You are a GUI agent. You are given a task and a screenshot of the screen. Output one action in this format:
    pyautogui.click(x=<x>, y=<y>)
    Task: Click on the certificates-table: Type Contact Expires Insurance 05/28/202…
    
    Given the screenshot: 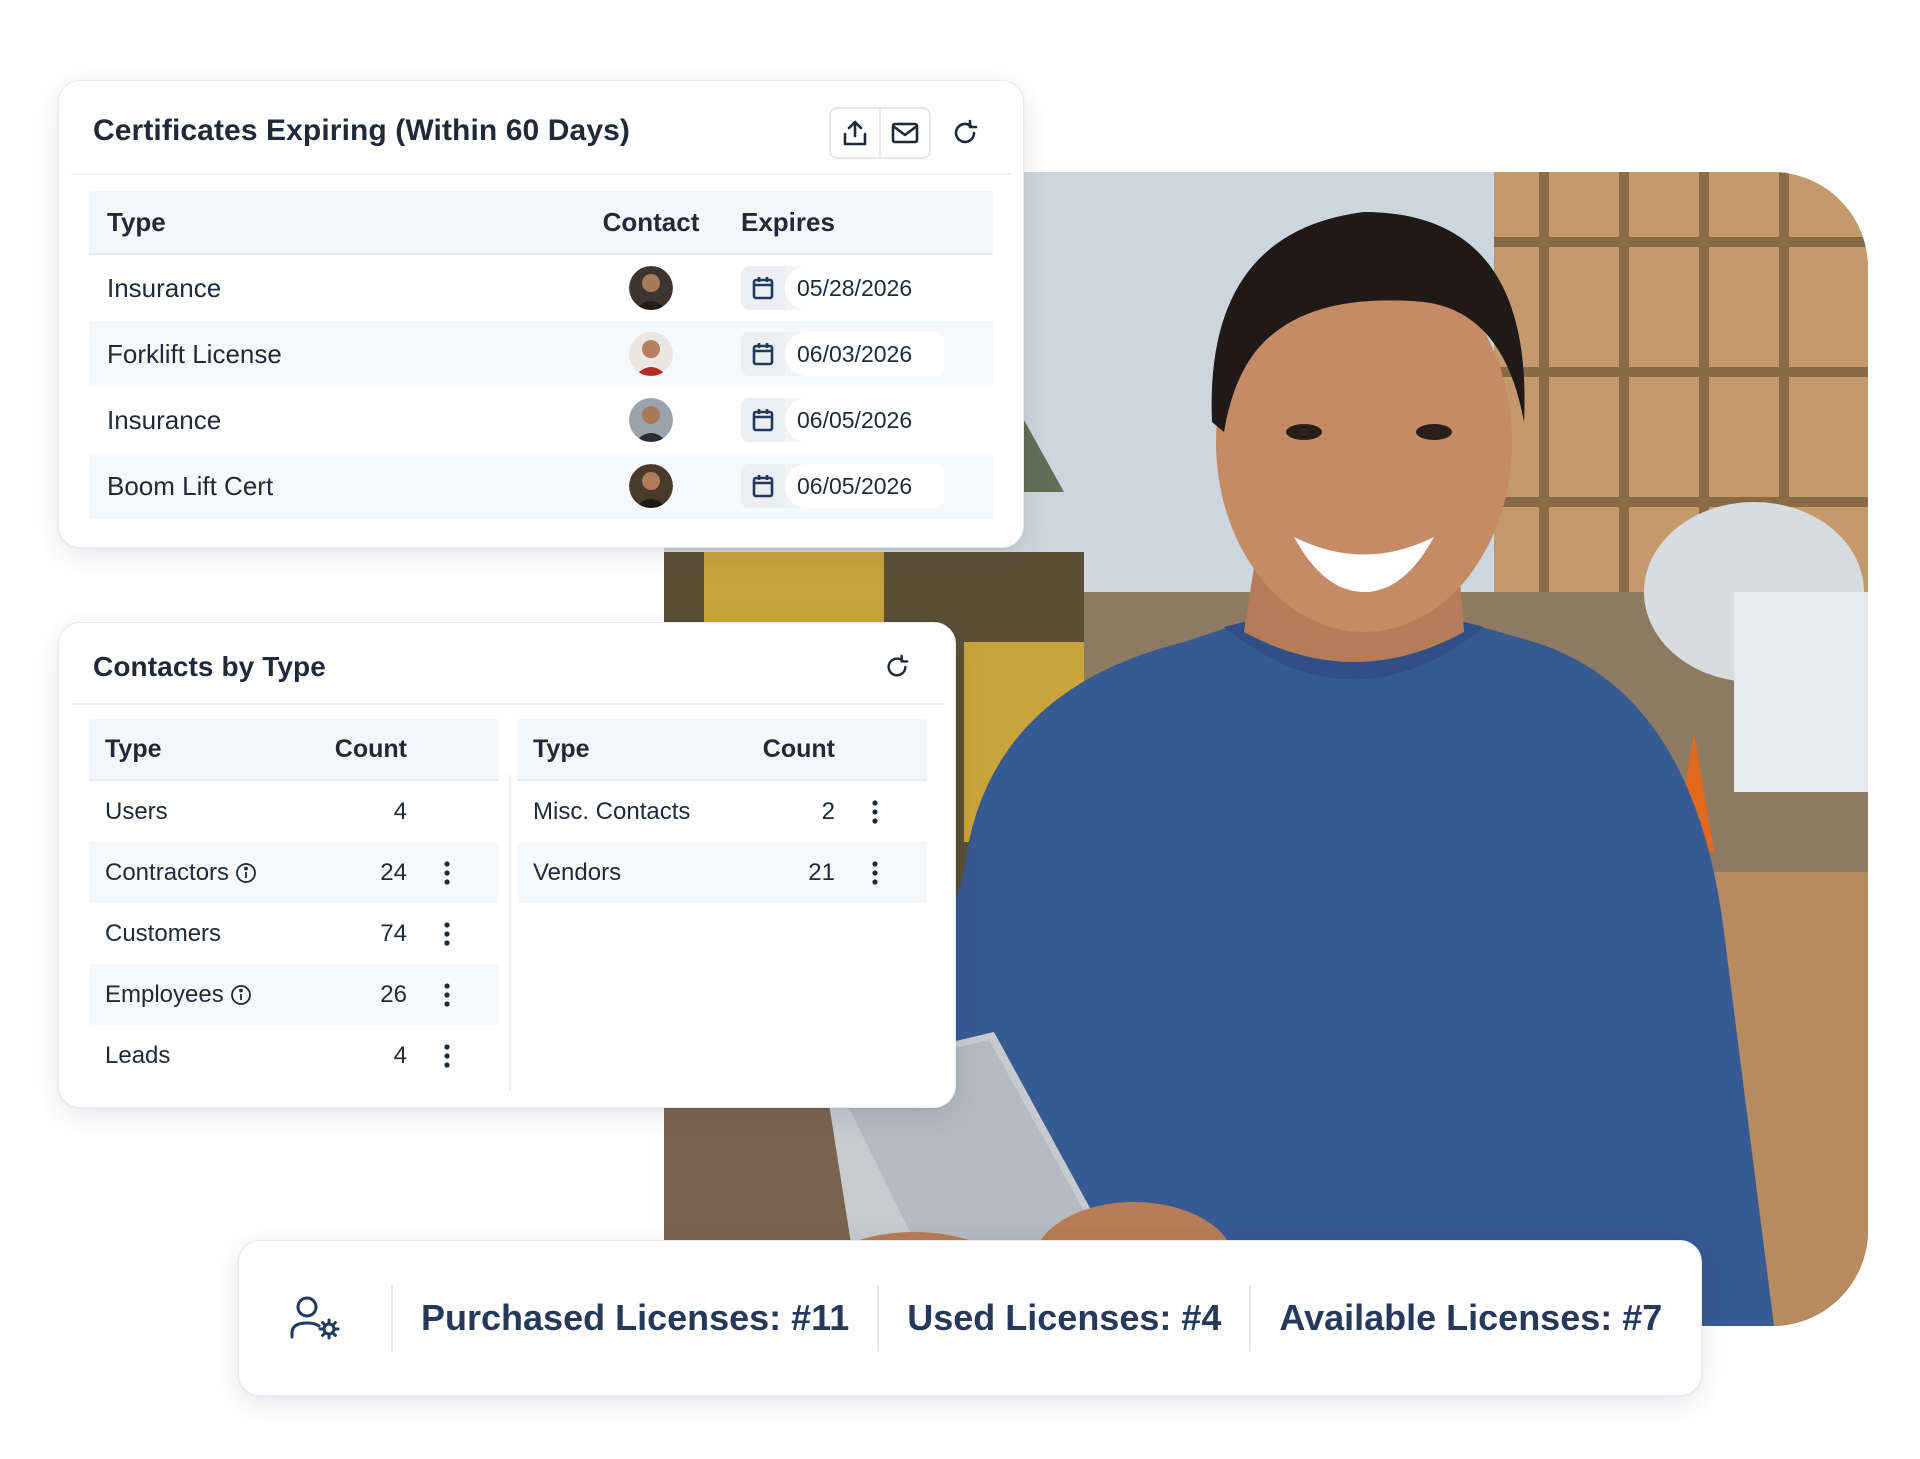 What is the action you would take?
    pyautogui.click(x=541, y=355)
    